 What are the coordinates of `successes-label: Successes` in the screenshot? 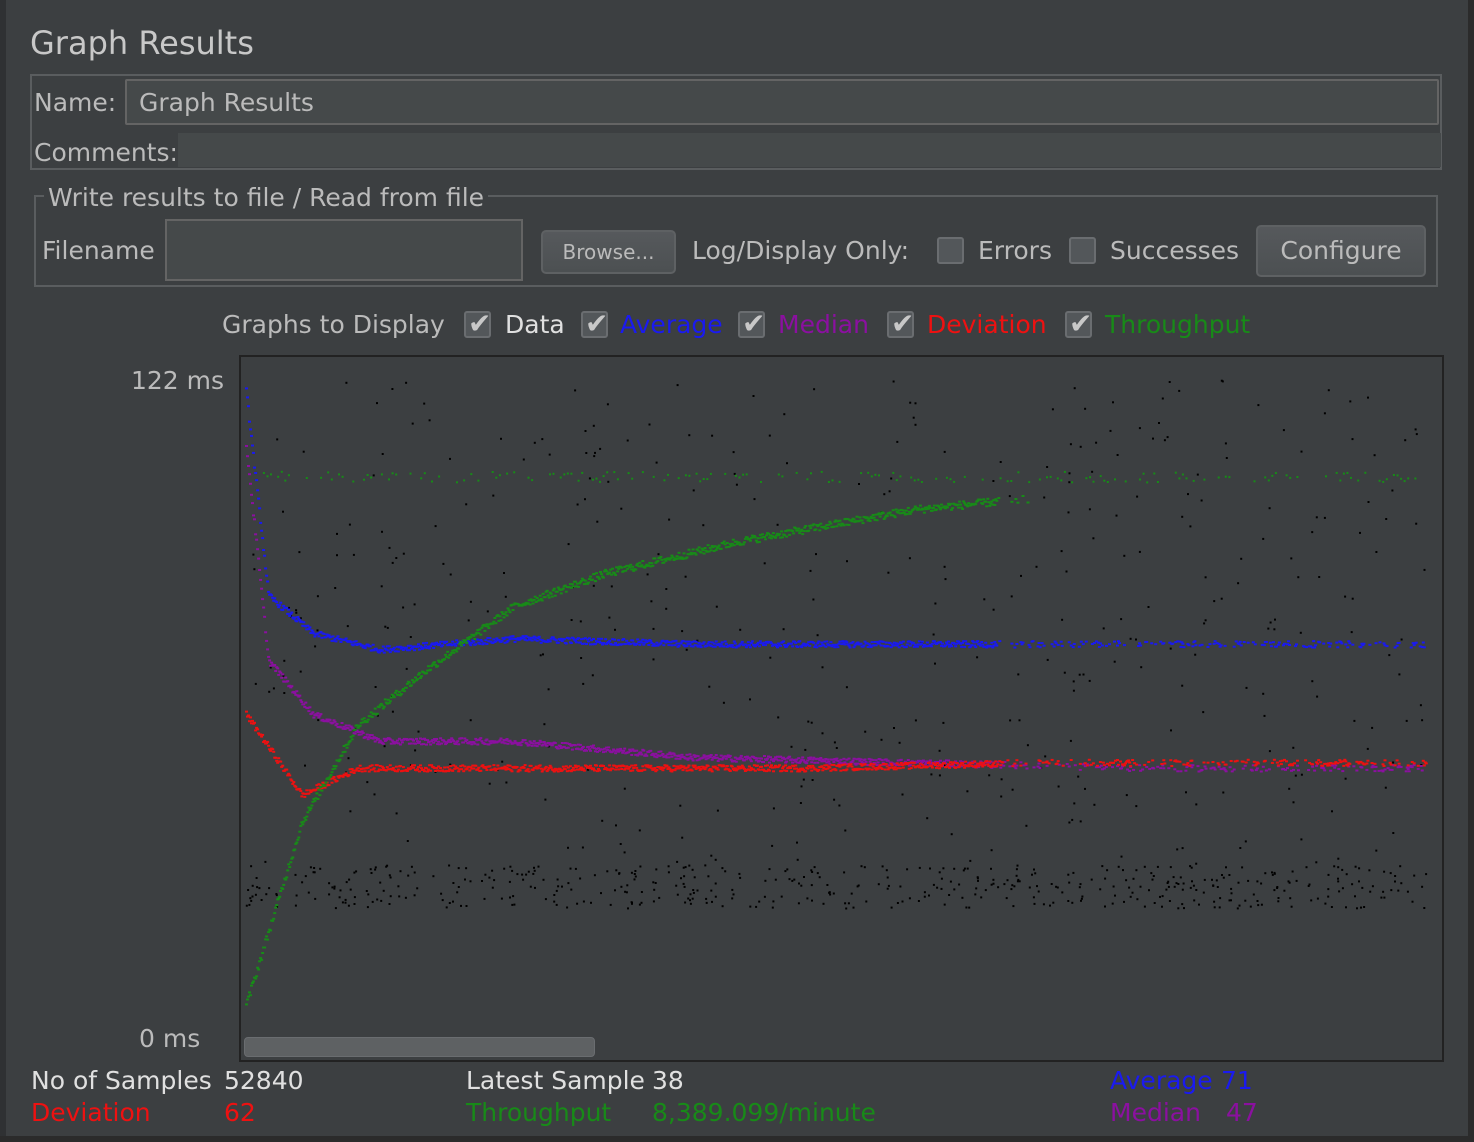 It's located at (1174, 250).